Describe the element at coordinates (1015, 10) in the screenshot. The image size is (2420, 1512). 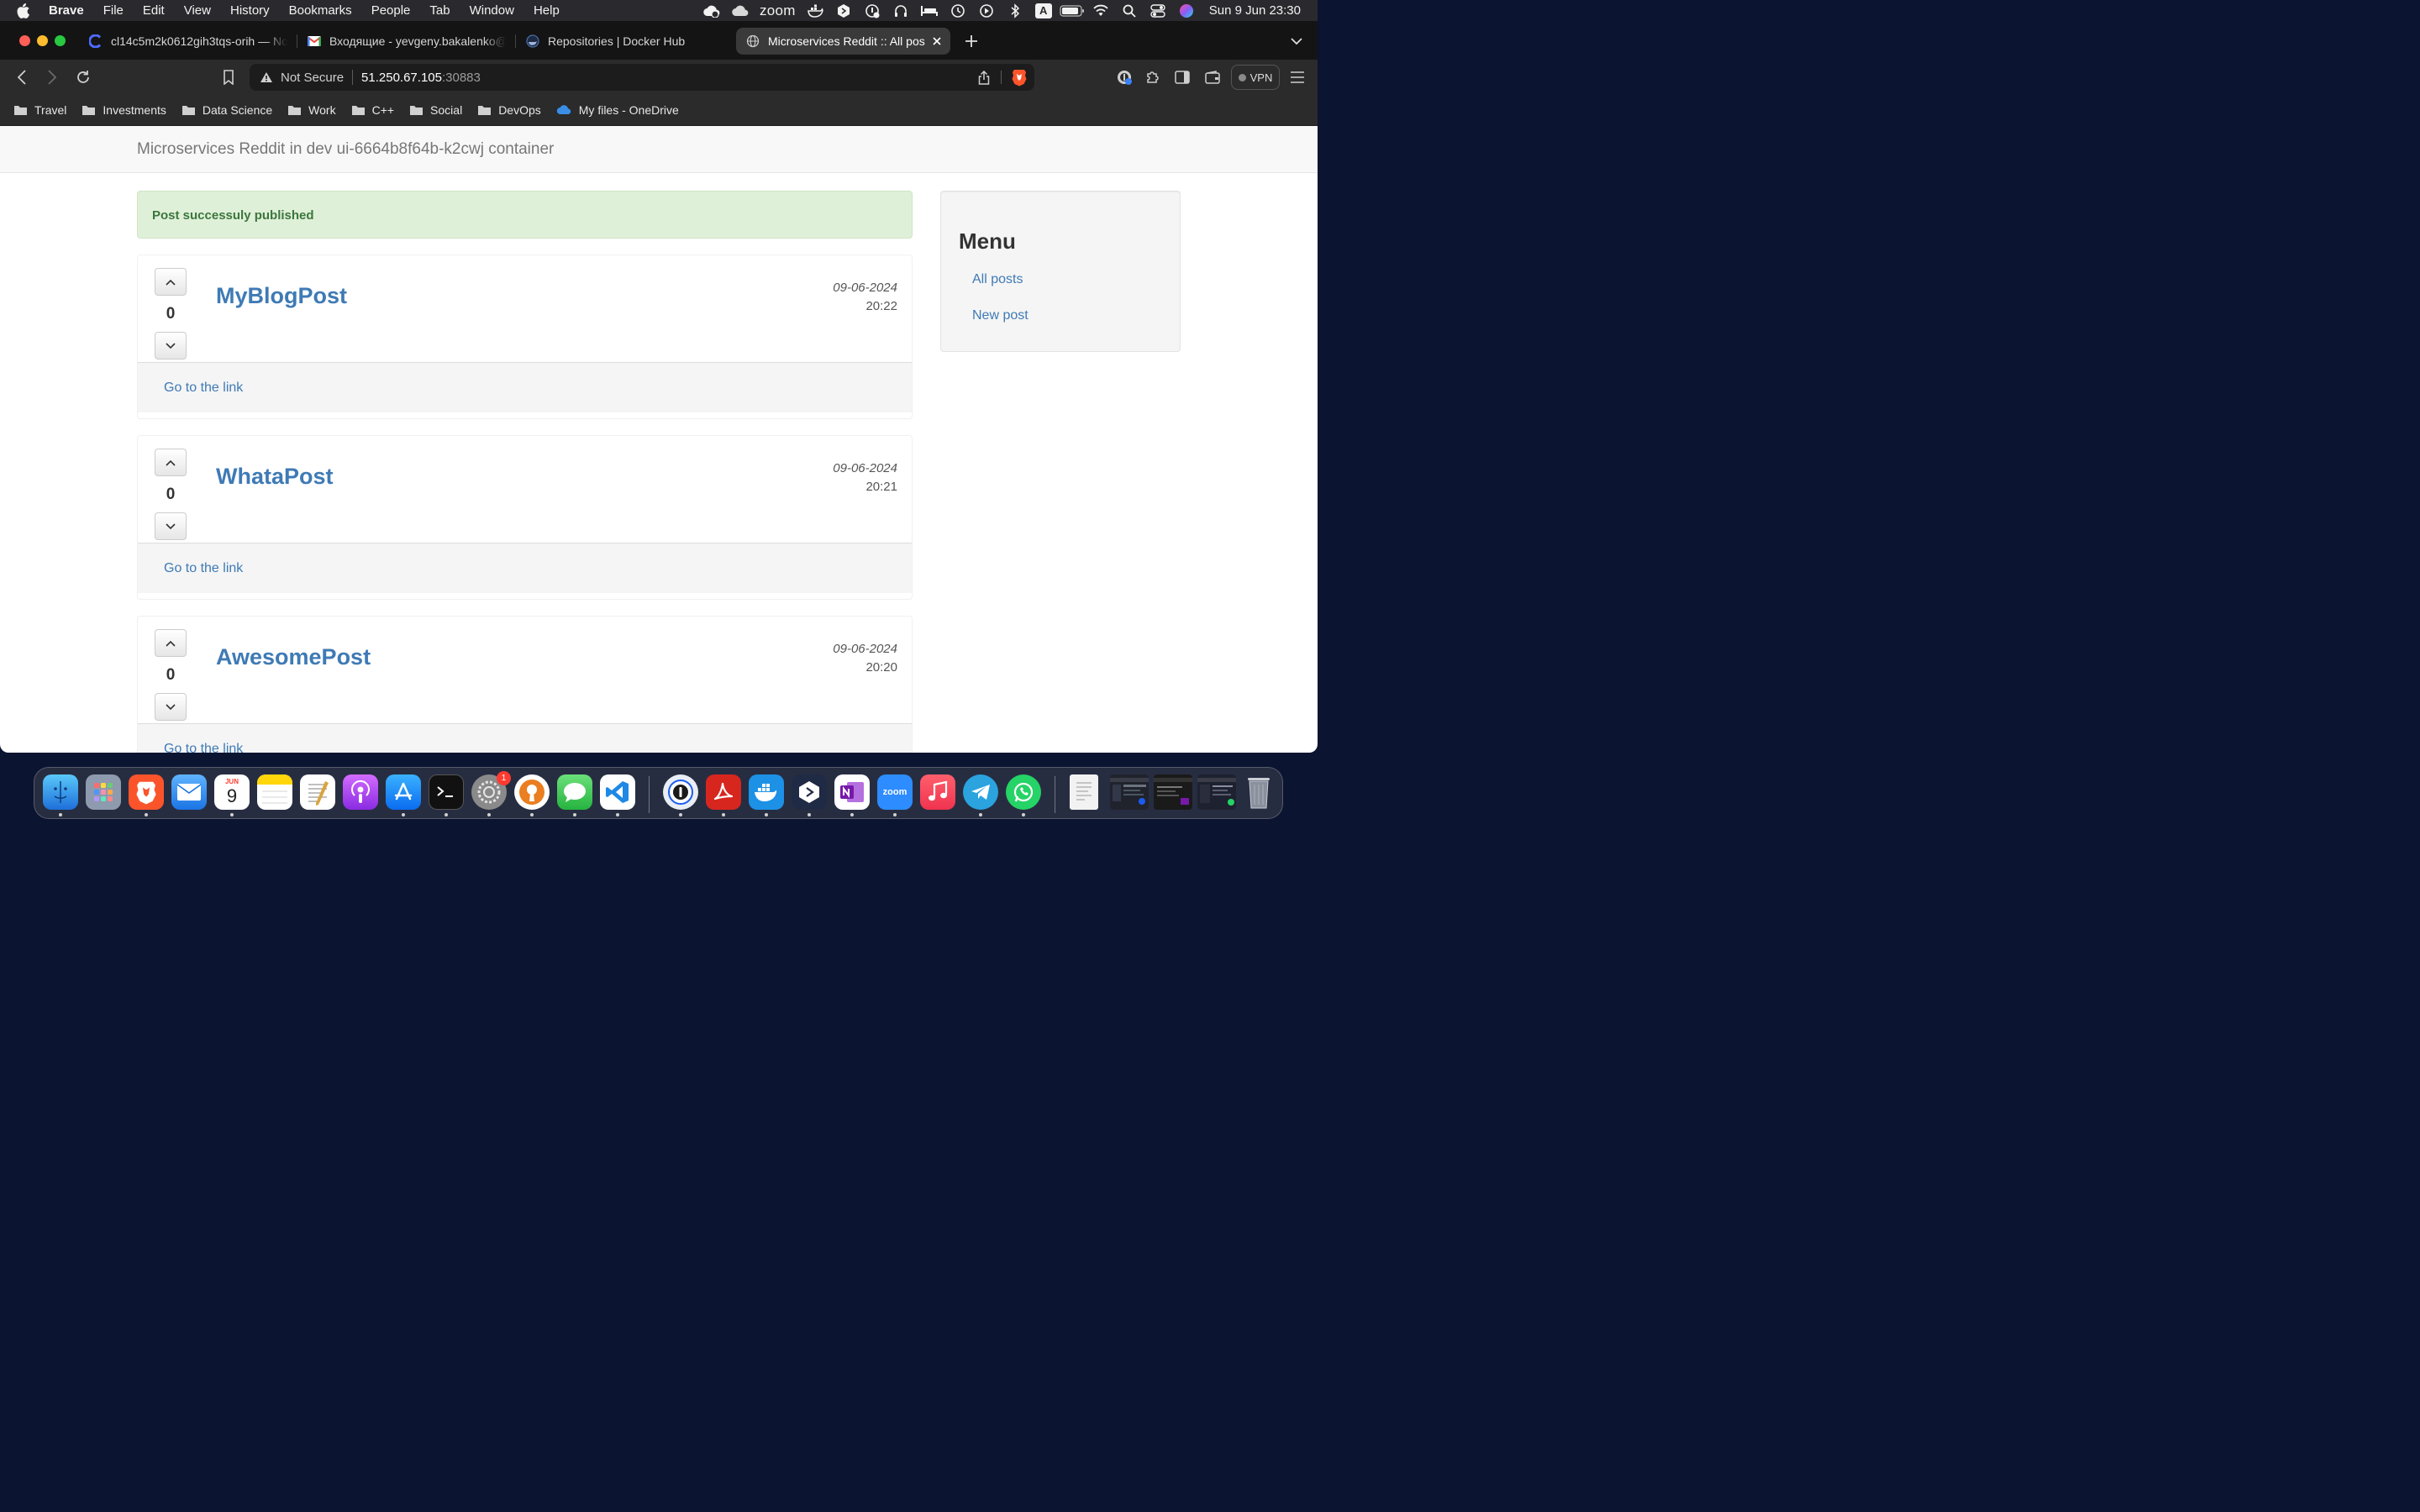
I see `bluetooth-icon` at that location.